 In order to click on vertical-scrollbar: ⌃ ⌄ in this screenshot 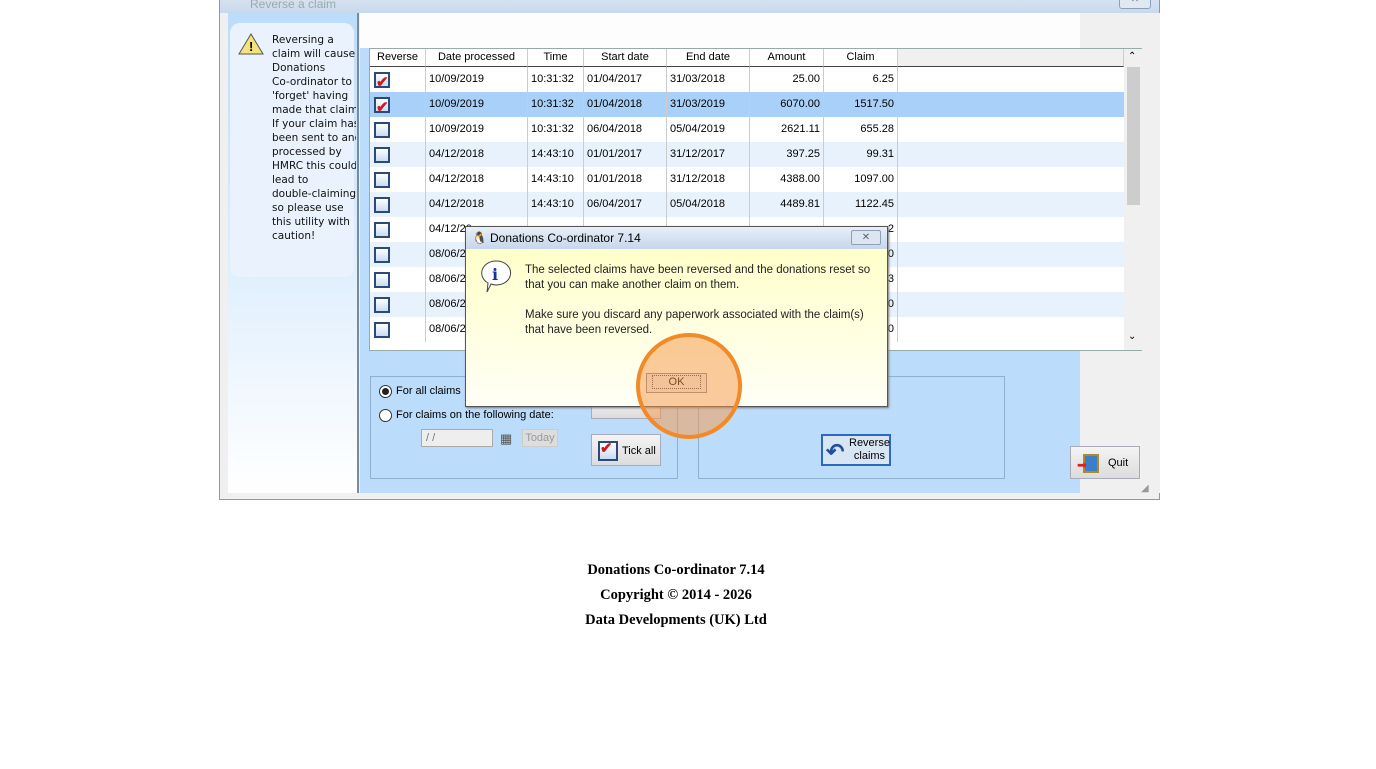, I will do `click(1133, 199)`.